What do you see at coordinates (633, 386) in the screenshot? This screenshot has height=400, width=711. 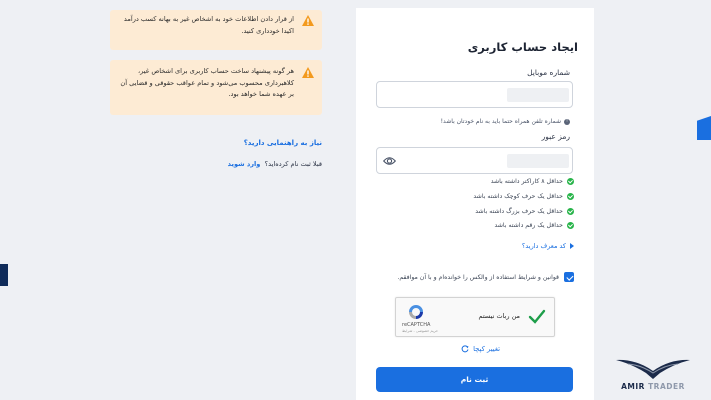 I see `brand-name-part1: AMIR` at bounding box center [633, 386].